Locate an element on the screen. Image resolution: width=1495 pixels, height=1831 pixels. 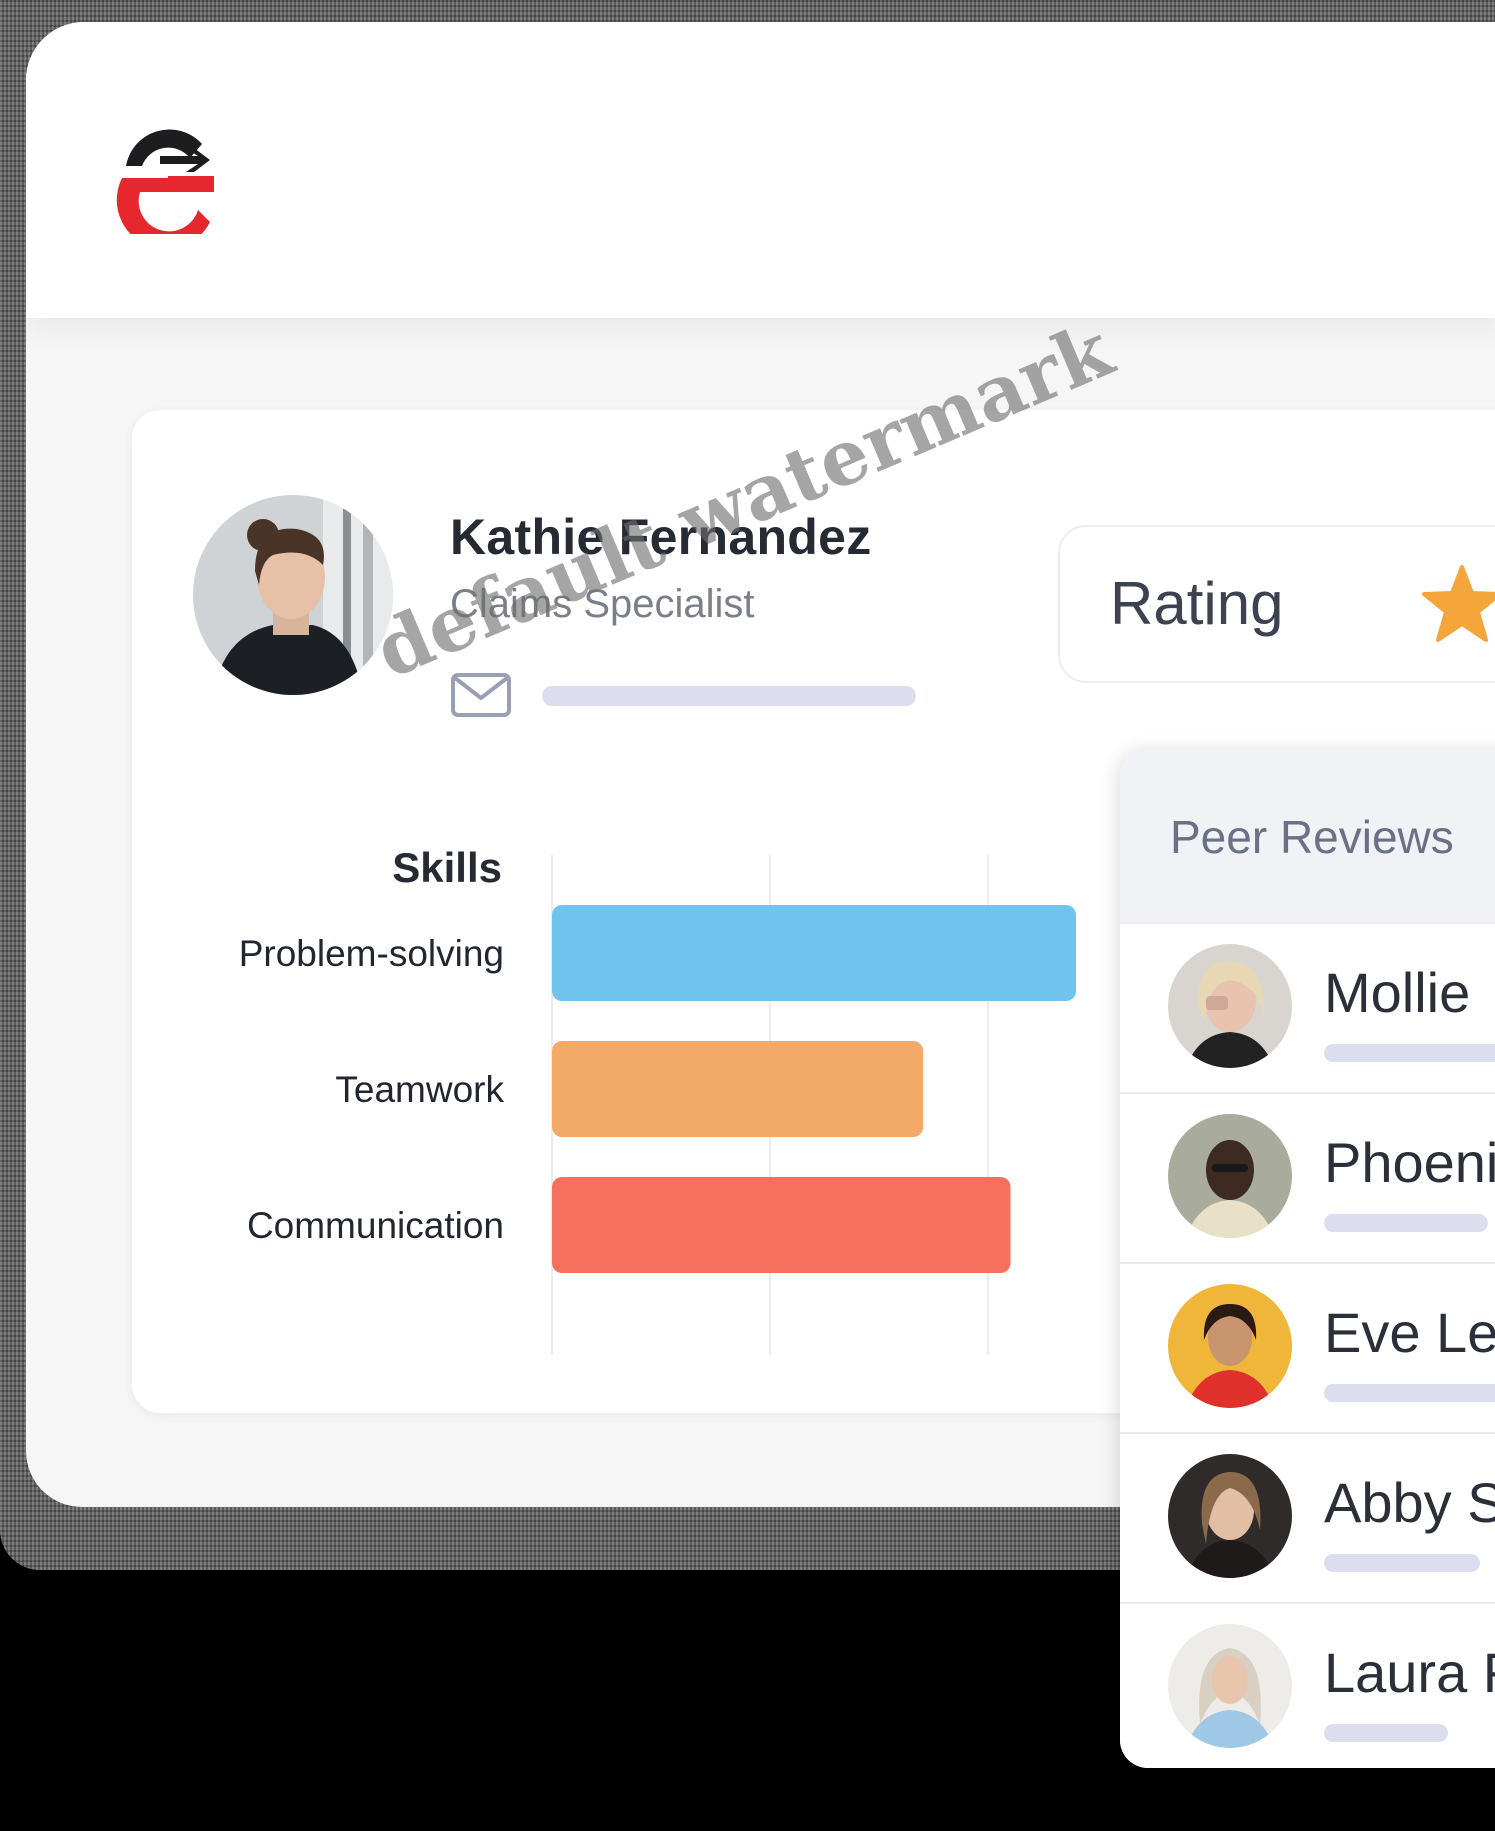
company-logo is located at coordinates (166, 176).